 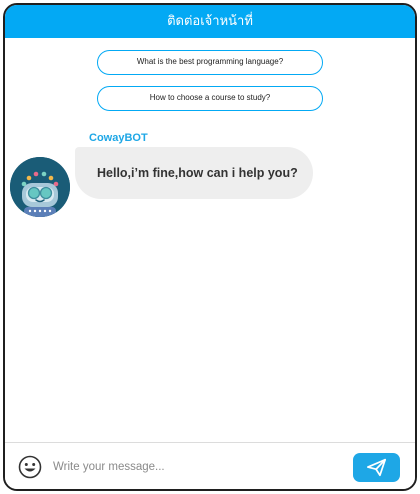 I want to click on suggestion-chip: What is the best programming language?, so click(x=210, y=62).